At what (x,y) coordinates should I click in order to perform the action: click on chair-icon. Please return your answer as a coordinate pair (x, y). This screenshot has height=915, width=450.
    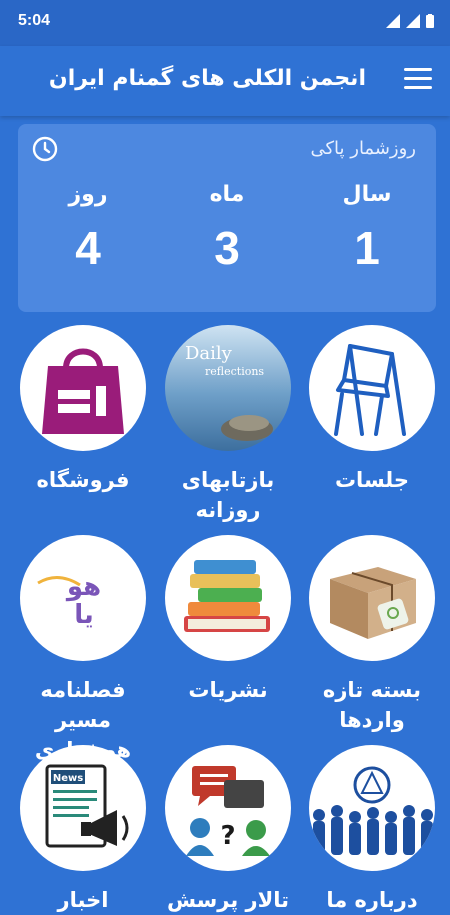
    Looking at the image, I should click on (370, 390).